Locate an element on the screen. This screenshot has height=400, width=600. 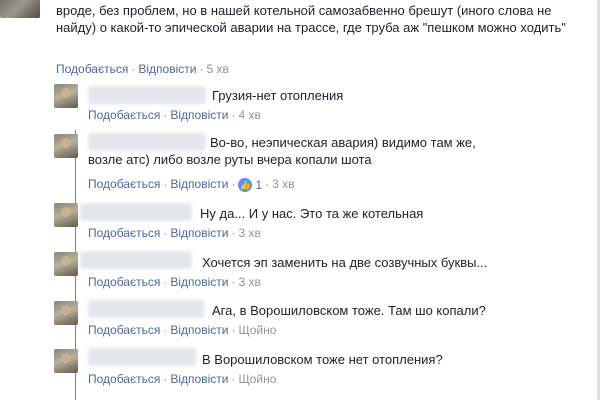
timestamp: 4 хв is located at coordinates (249, 115).